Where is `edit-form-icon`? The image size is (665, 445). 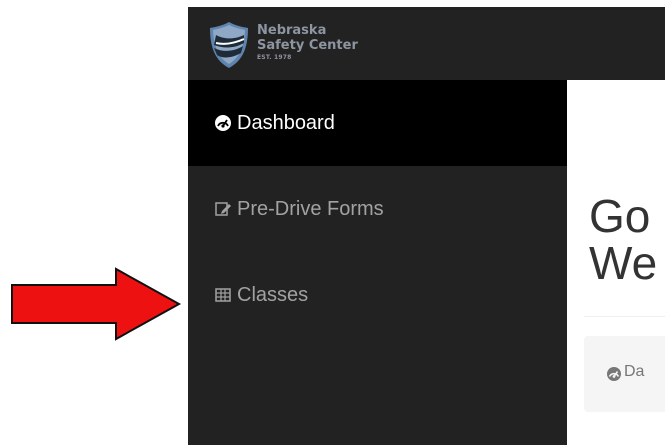 edit-form-icon is located at coordinates (223, 209).